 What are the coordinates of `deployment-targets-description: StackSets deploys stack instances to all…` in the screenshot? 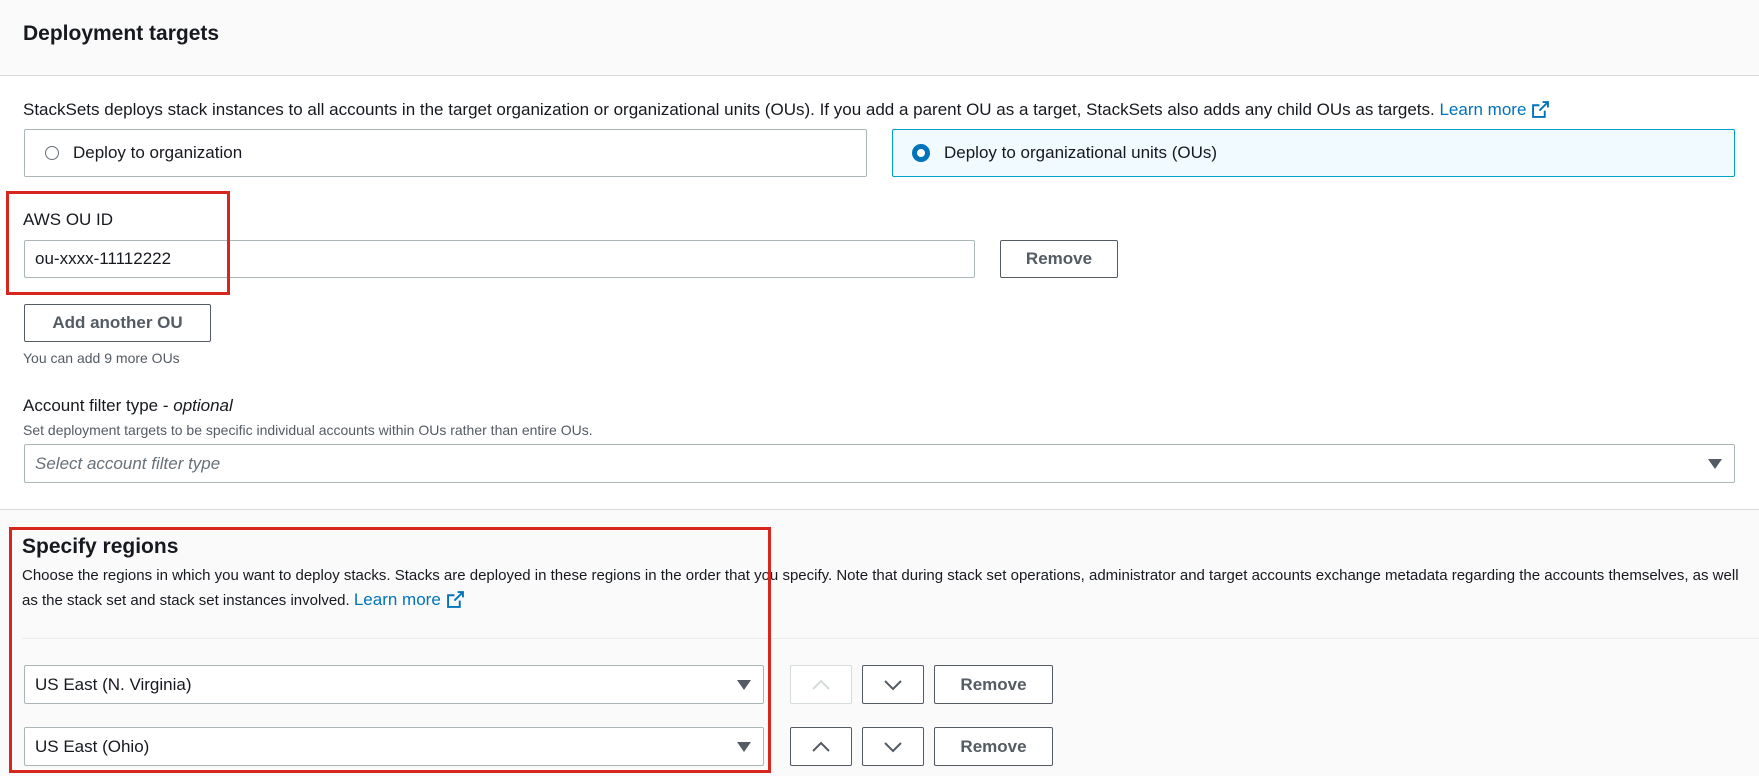 It's located at (786, 111).